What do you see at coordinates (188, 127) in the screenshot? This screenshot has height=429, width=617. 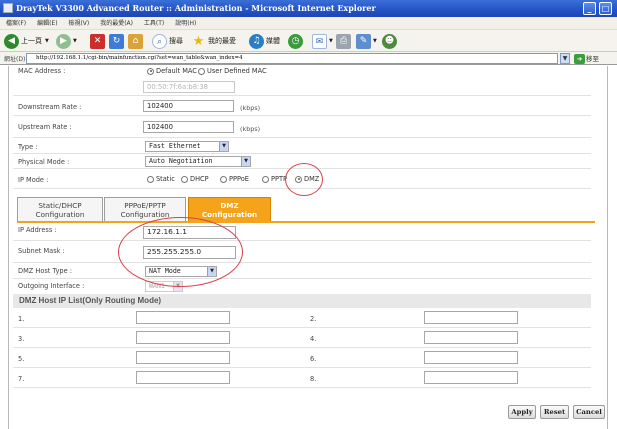 I see `upstream-rate-input: 102400` at bounding box center [188, 127].